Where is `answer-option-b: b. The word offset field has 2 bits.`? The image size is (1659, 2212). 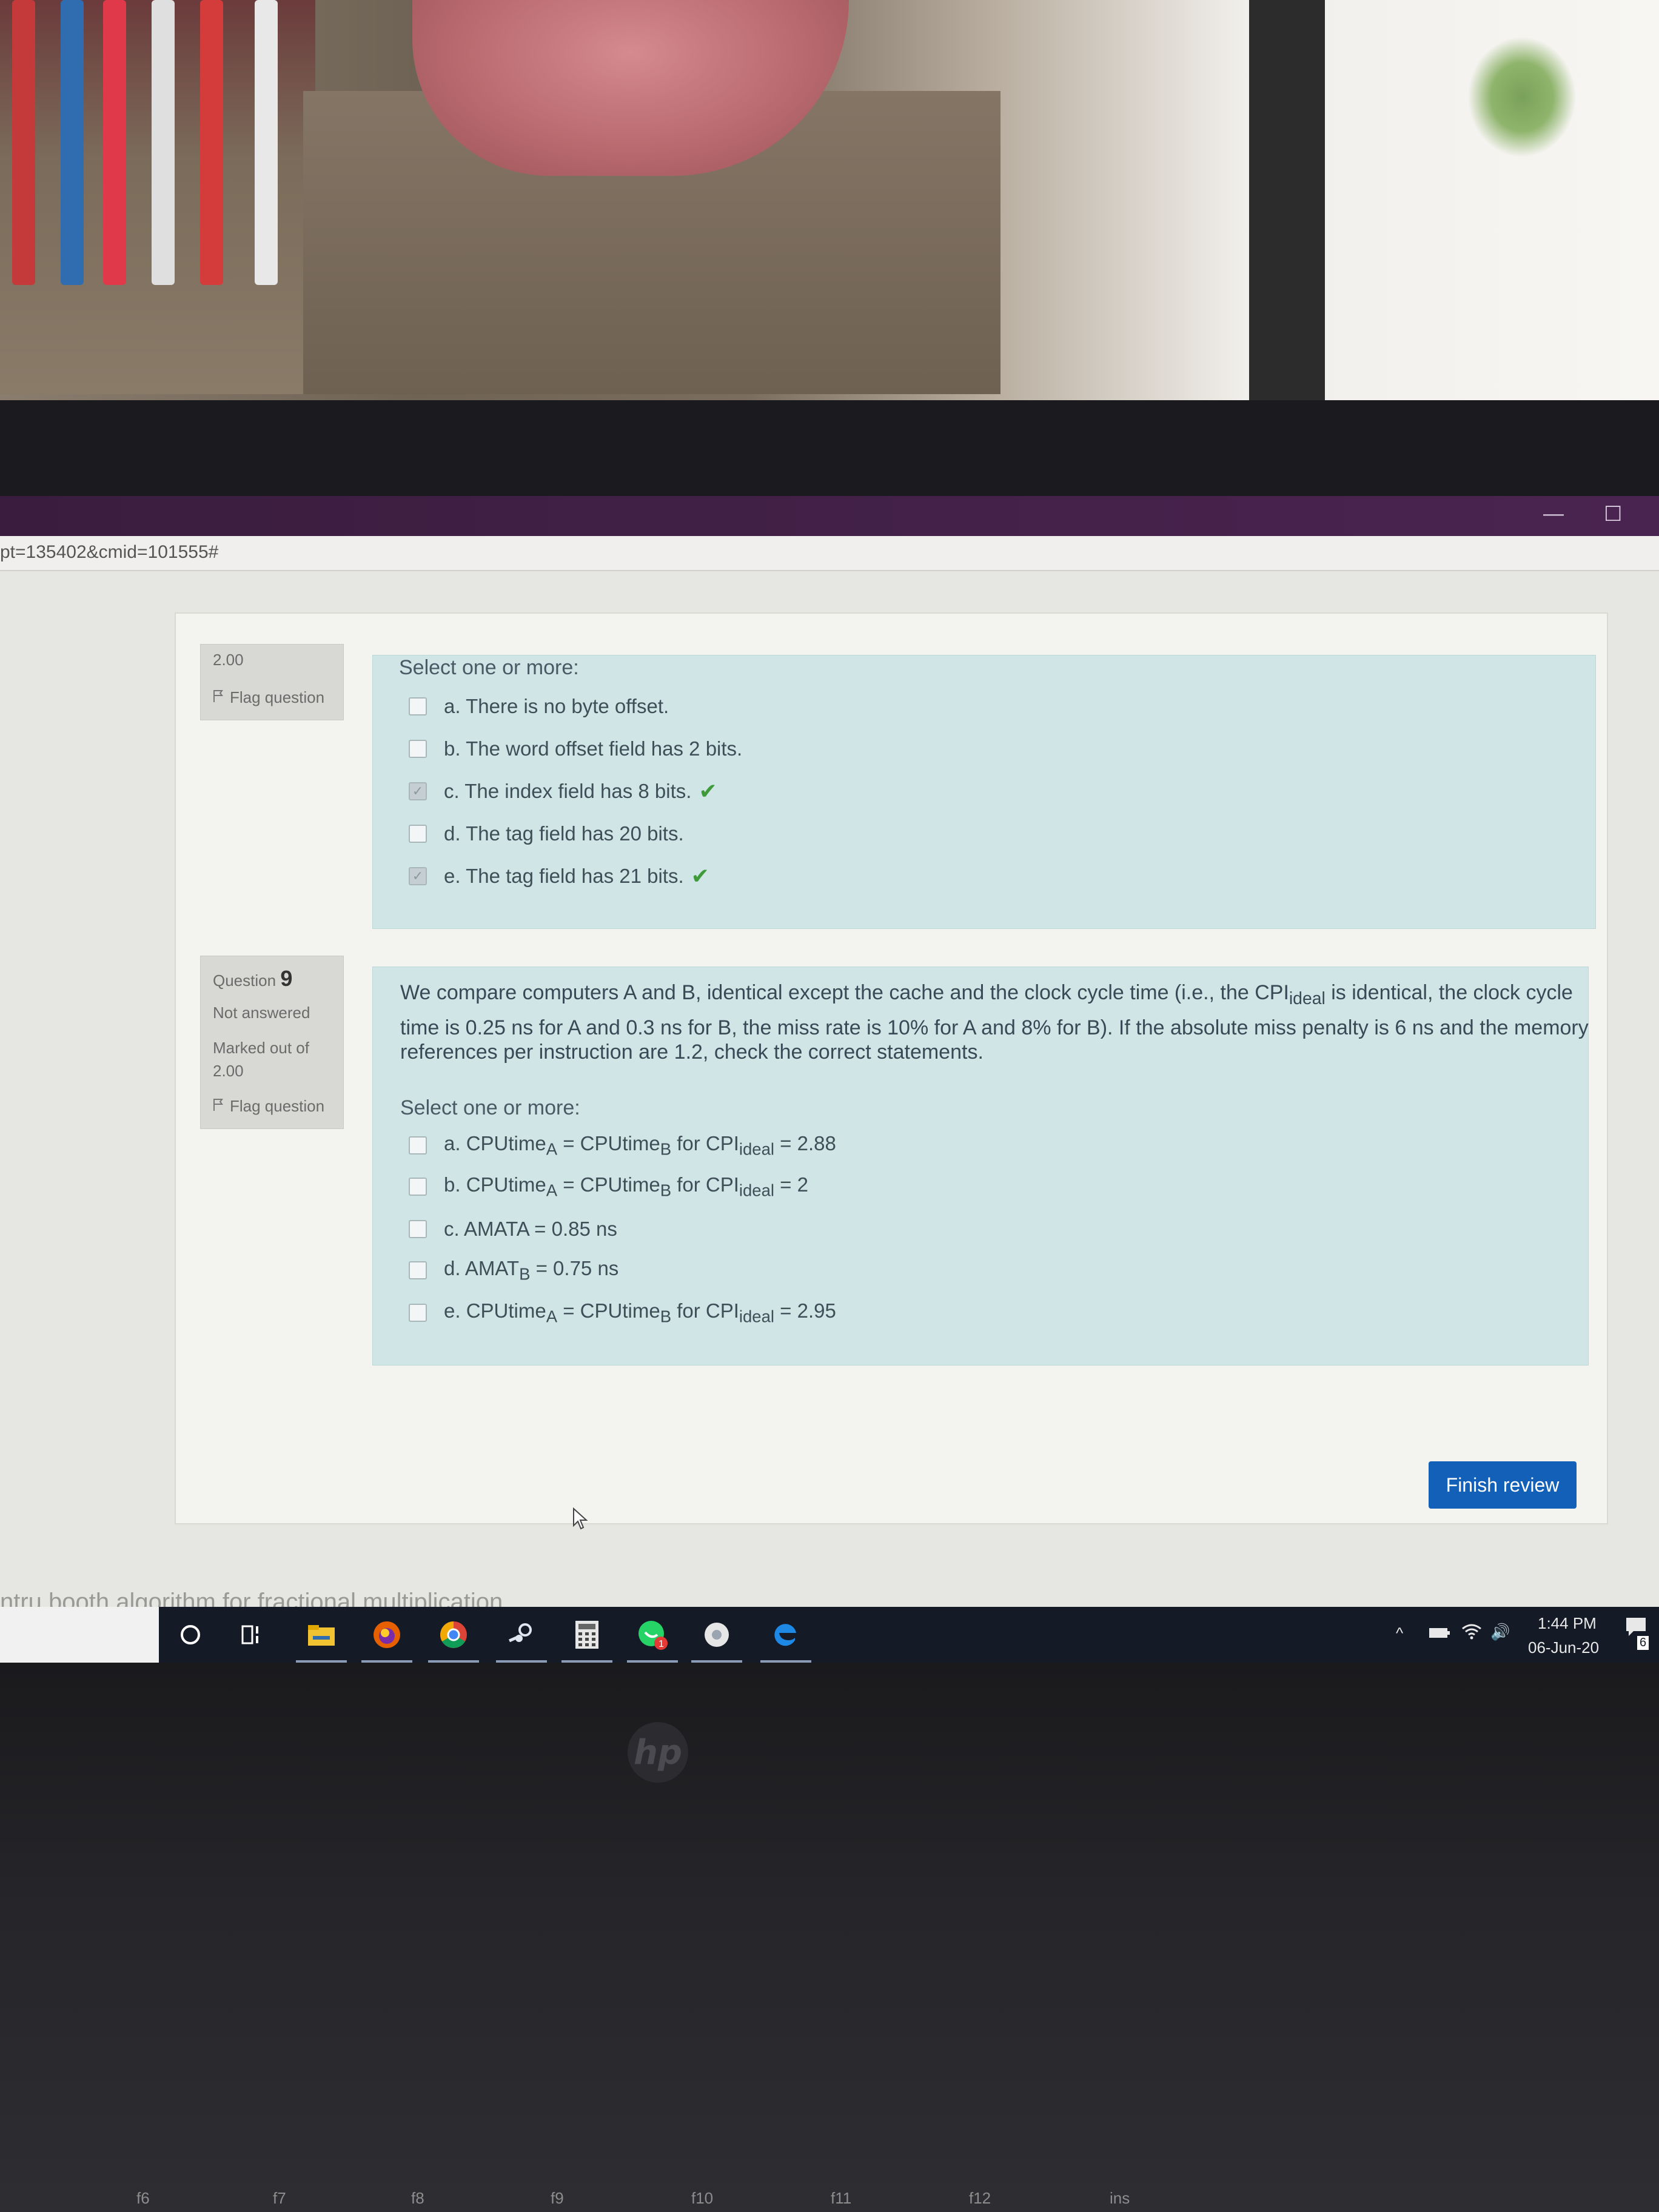
answer-option-b: b. The word offset field has 2 bits. is located at coordinates (575, 749).